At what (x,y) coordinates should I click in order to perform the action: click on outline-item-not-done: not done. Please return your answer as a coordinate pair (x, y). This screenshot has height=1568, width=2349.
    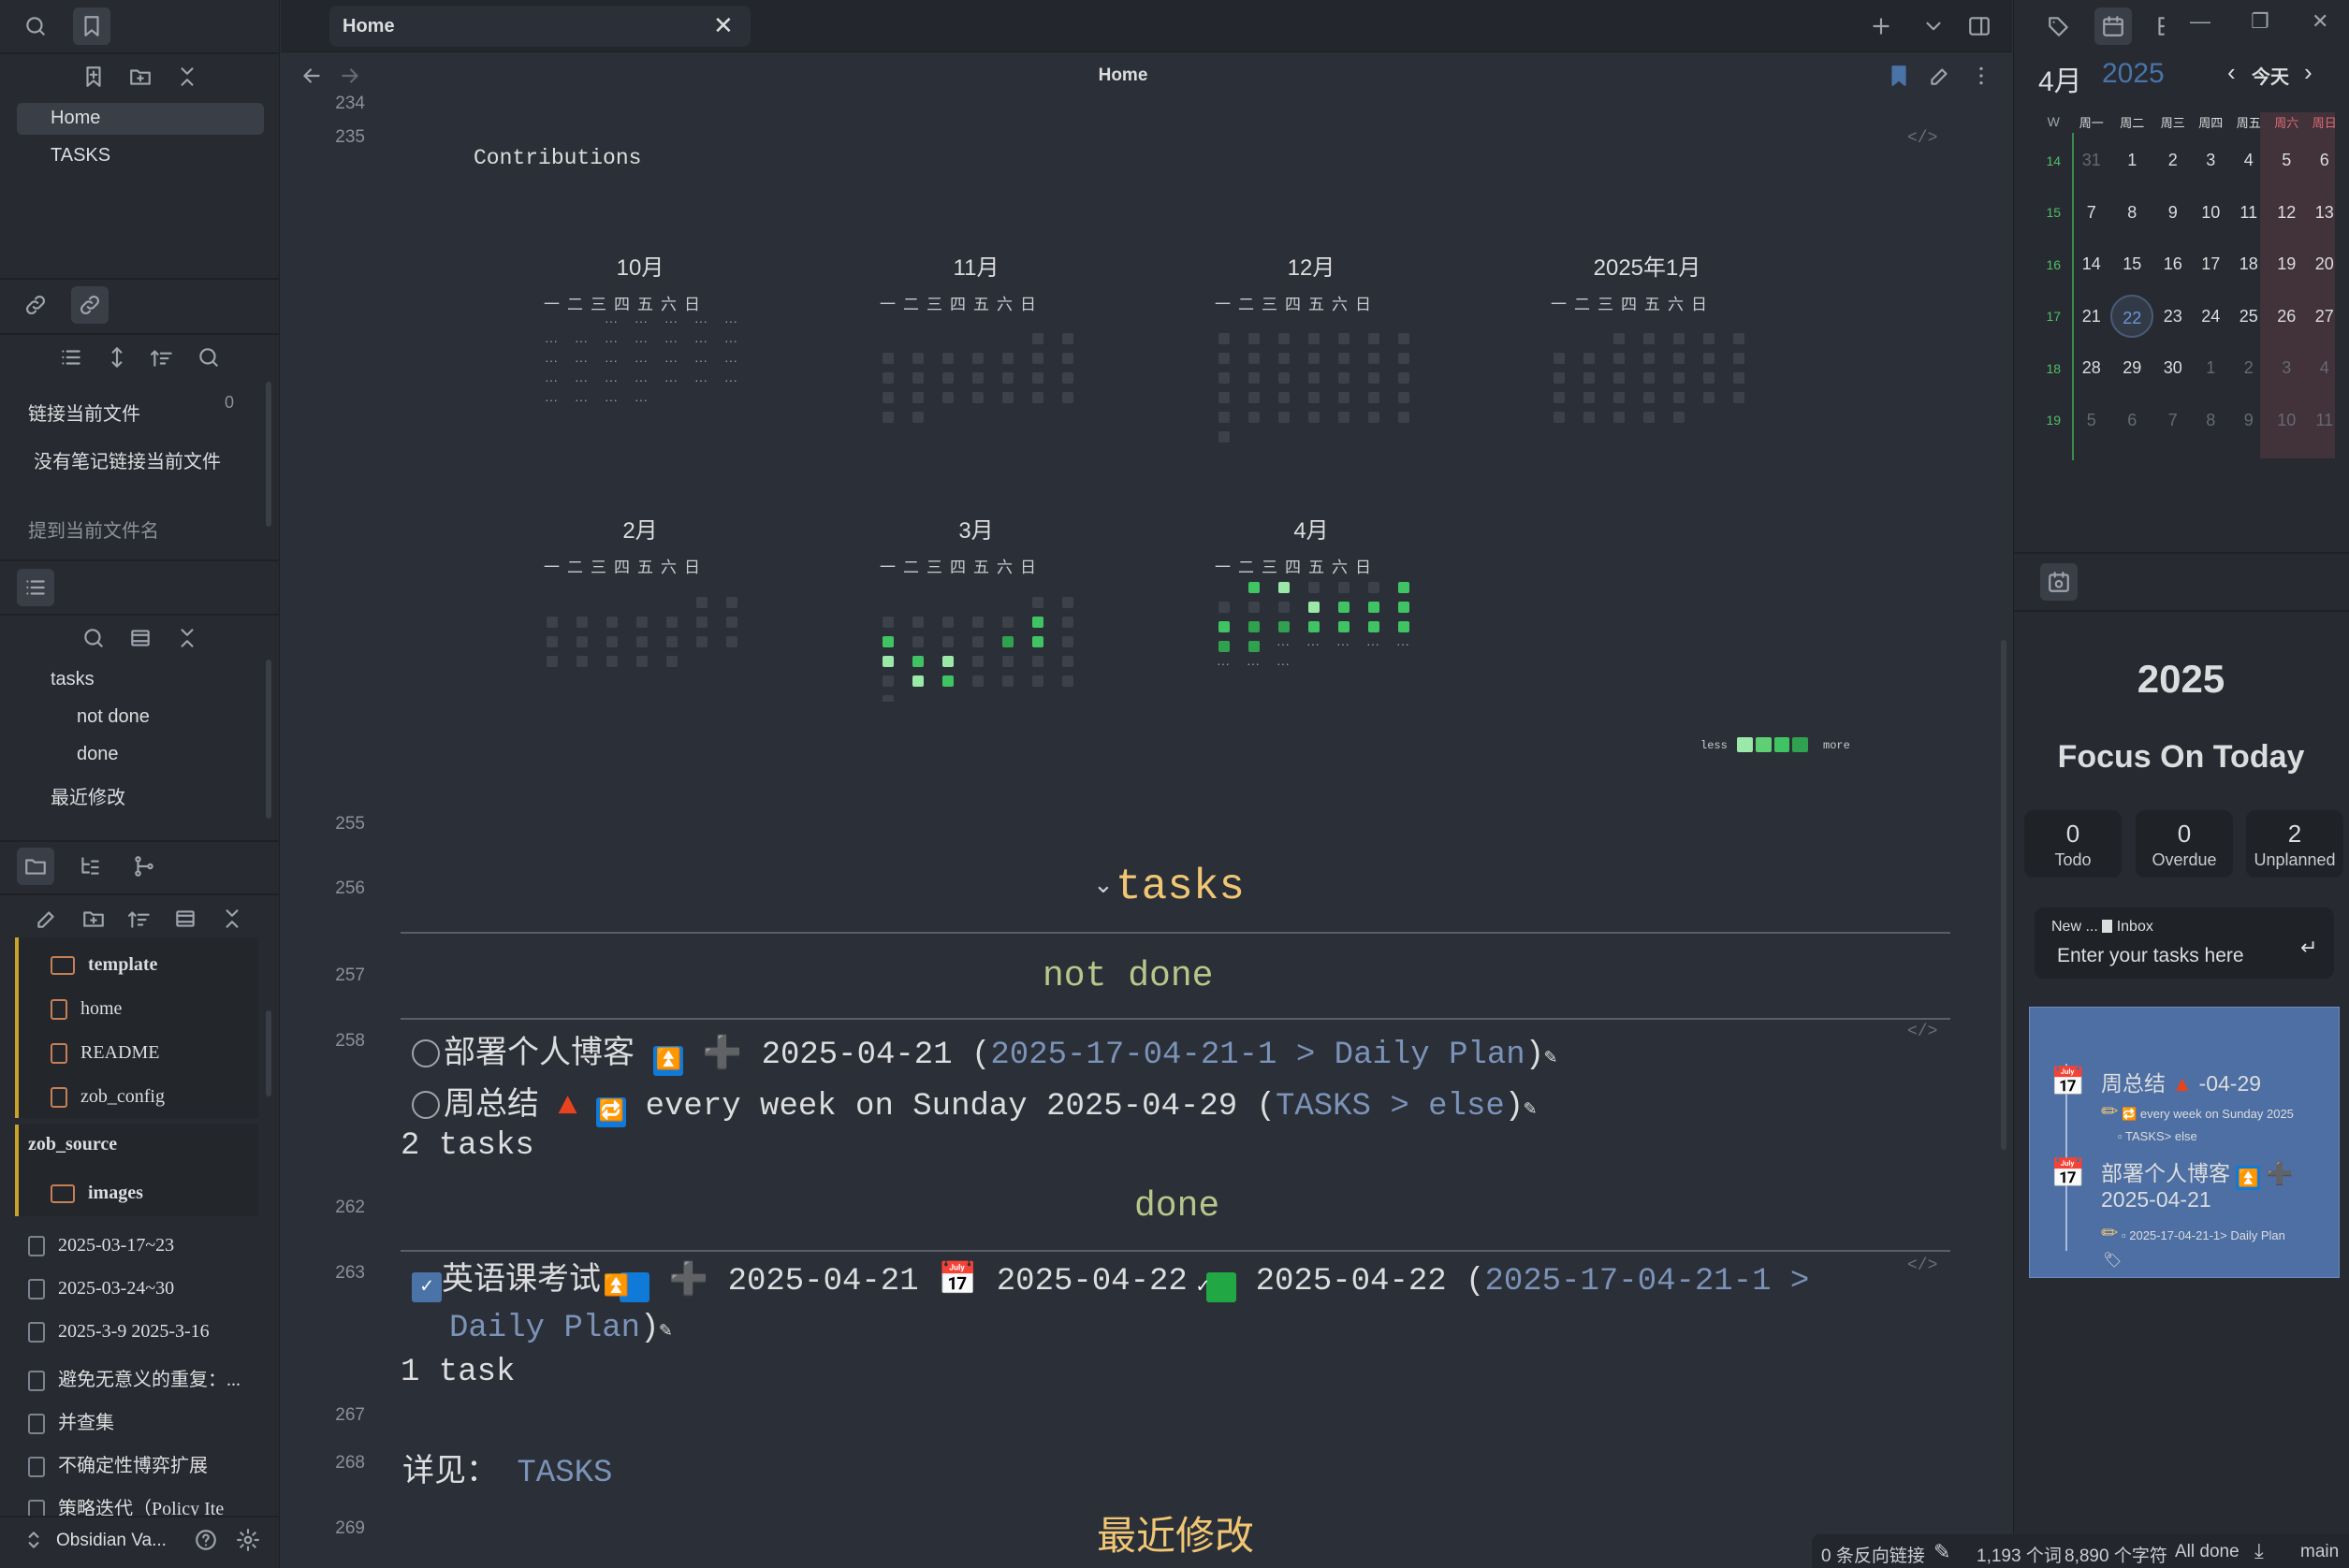
    Looking at the image, I should click on (113, 717).